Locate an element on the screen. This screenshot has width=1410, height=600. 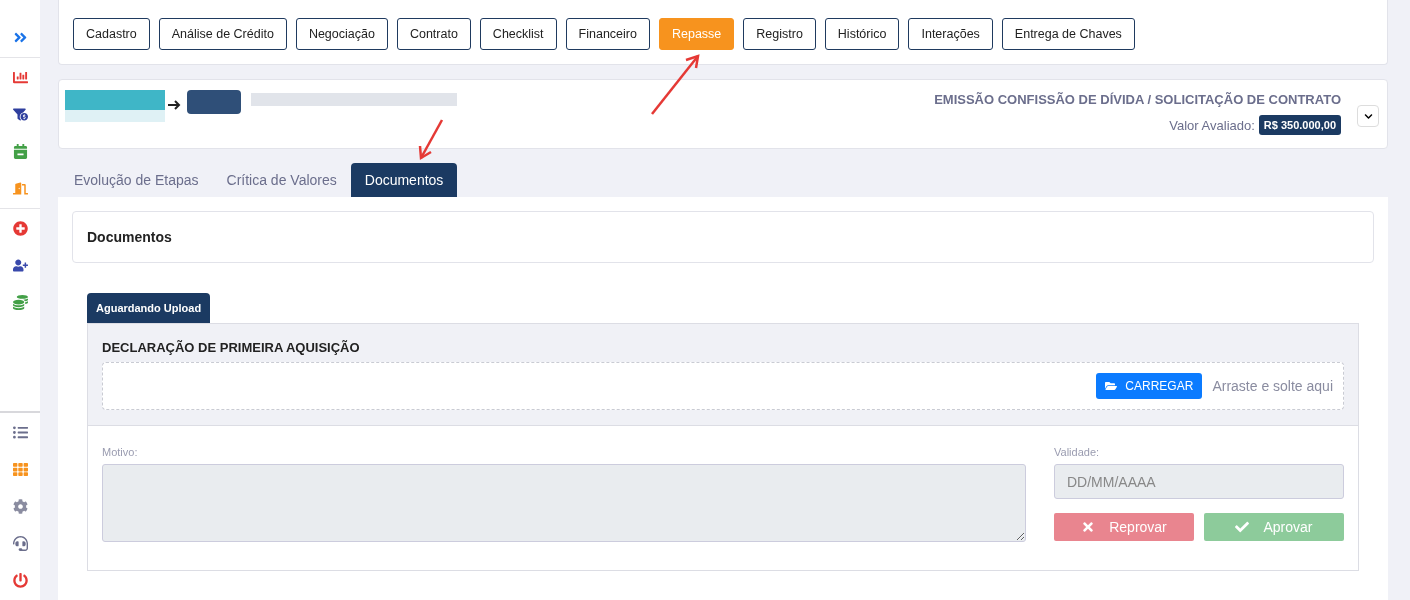
upload-button: CARREGAR is located at coordinates (1149, 386).